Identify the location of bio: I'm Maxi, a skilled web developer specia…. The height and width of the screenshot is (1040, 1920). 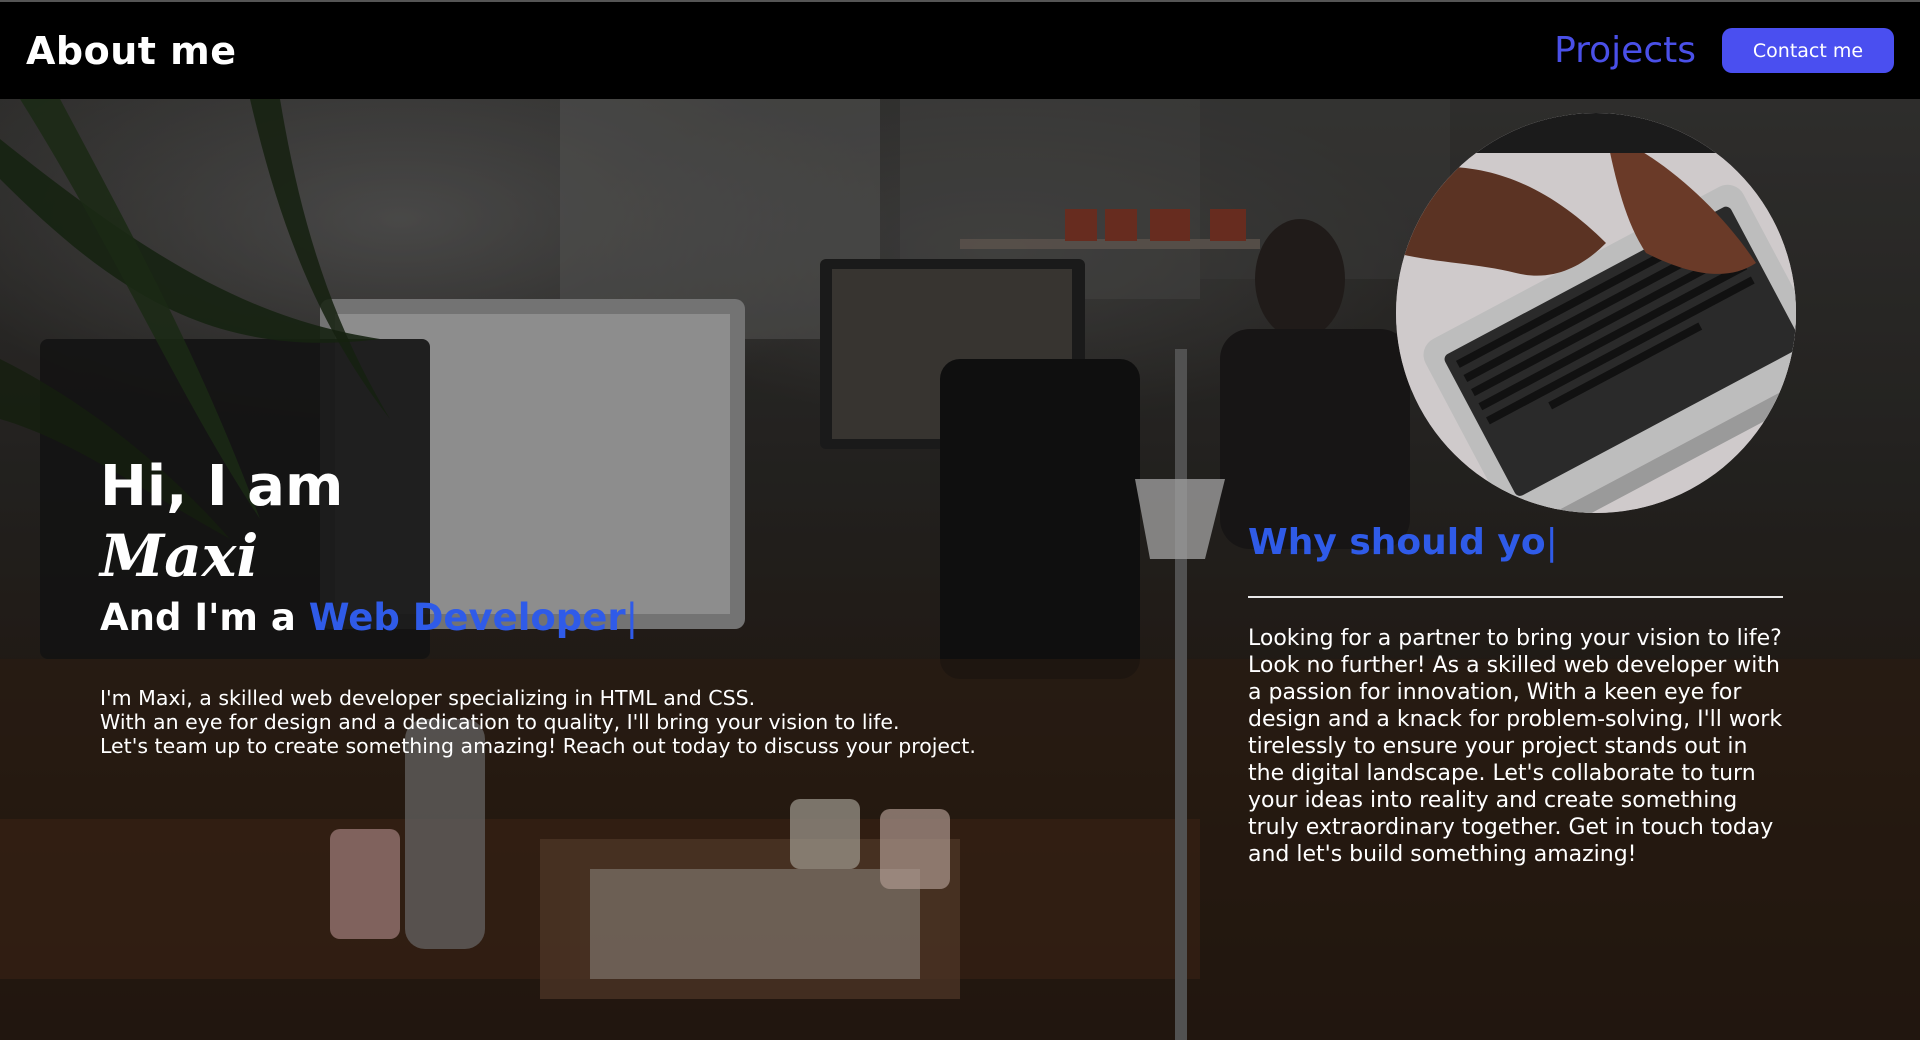
(540, 722).